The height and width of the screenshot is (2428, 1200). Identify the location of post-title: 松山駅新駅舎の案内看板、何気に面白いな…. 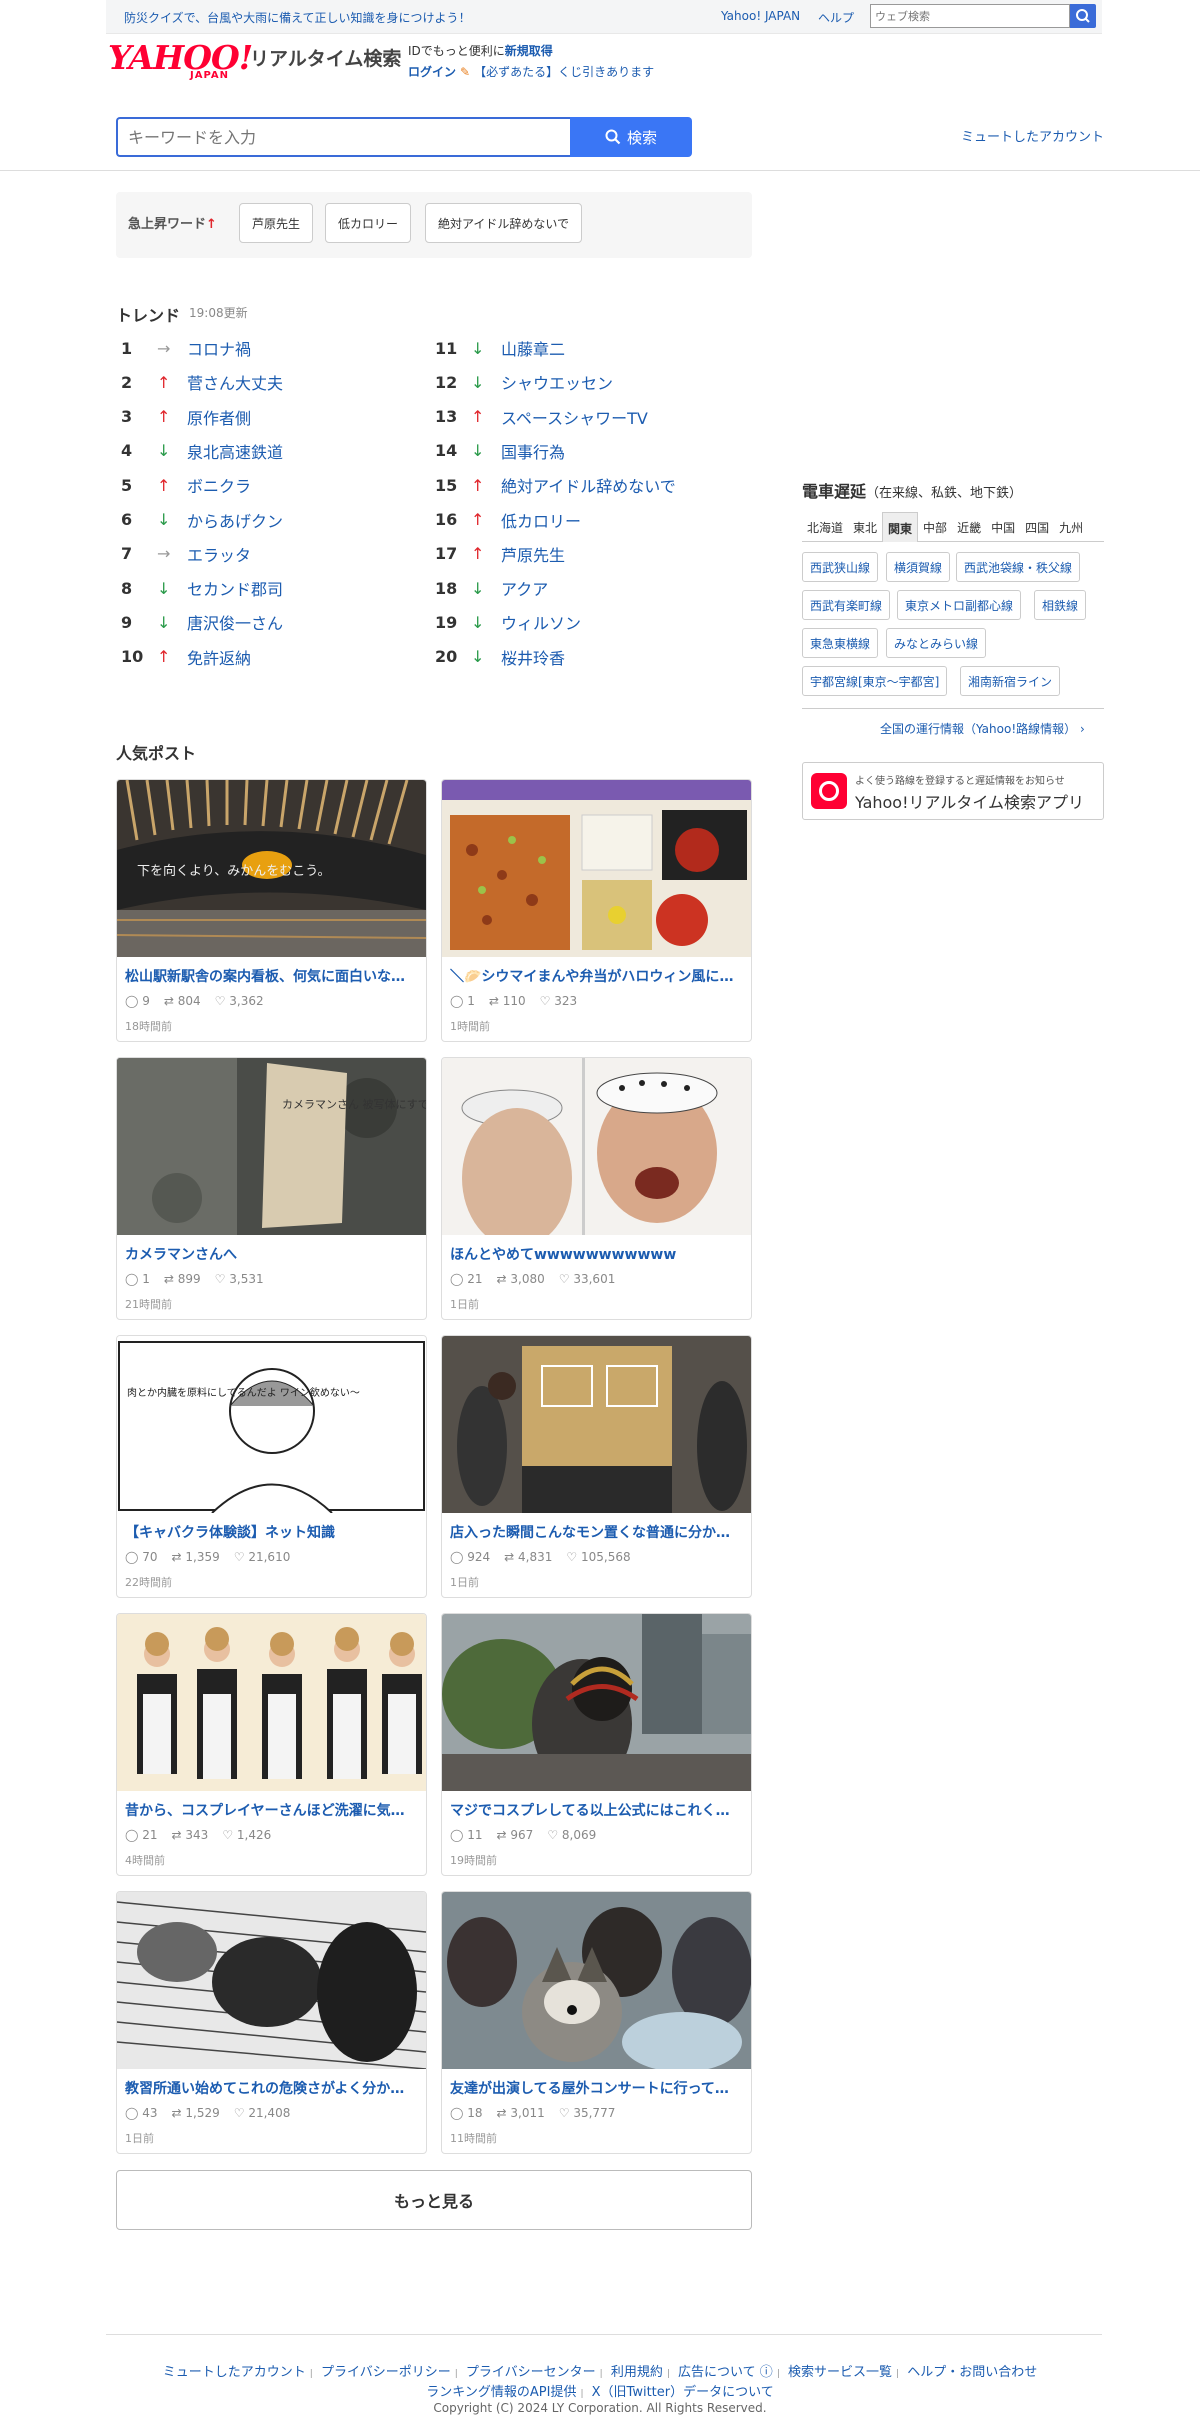
(272, 976).